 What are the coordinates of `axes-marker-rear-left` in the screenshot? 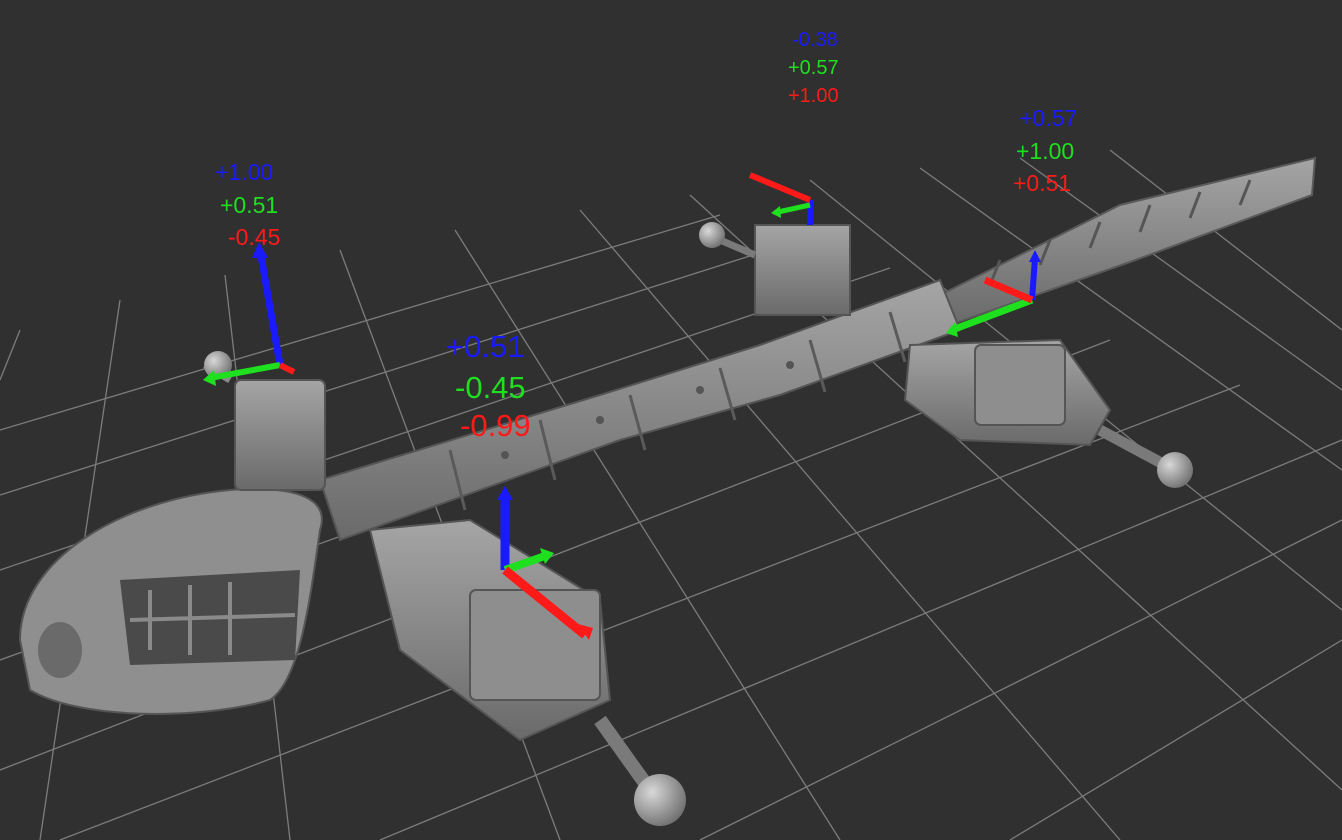 It's located at (780, 198).